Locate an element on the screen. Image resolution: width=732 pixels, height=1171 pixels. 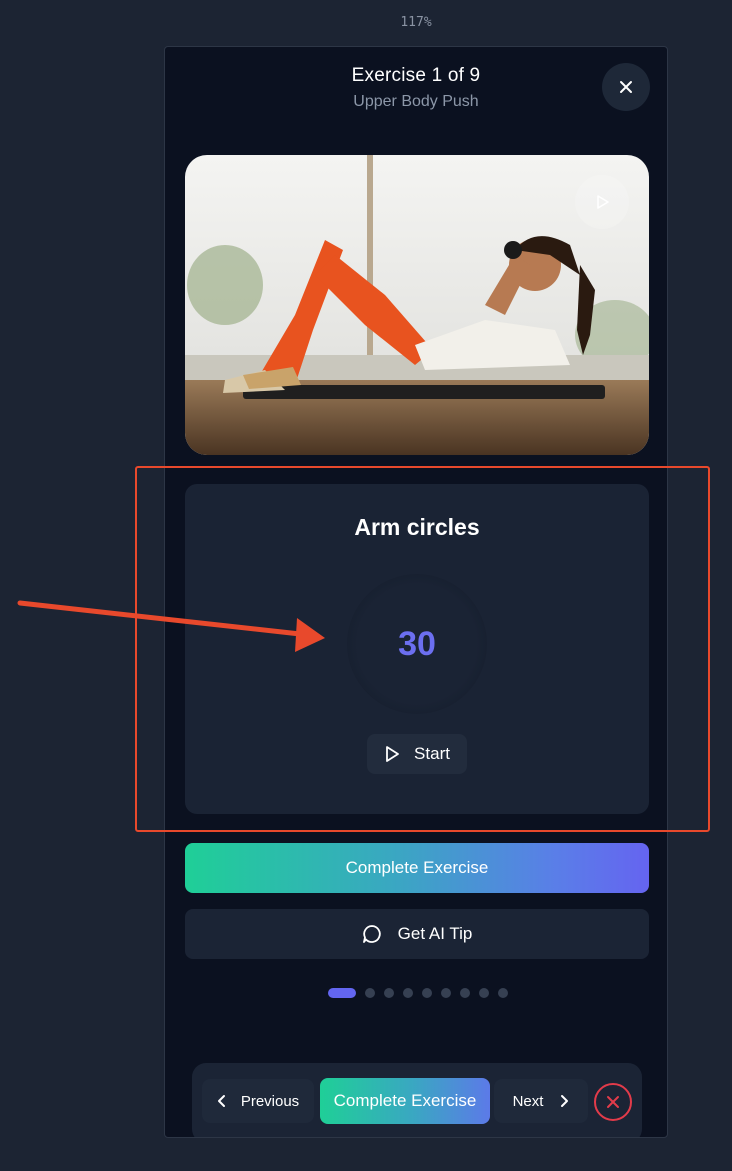
bottom-navigation-bar: Previous Complete Exercise Next is located at coordinates (417, 1100).